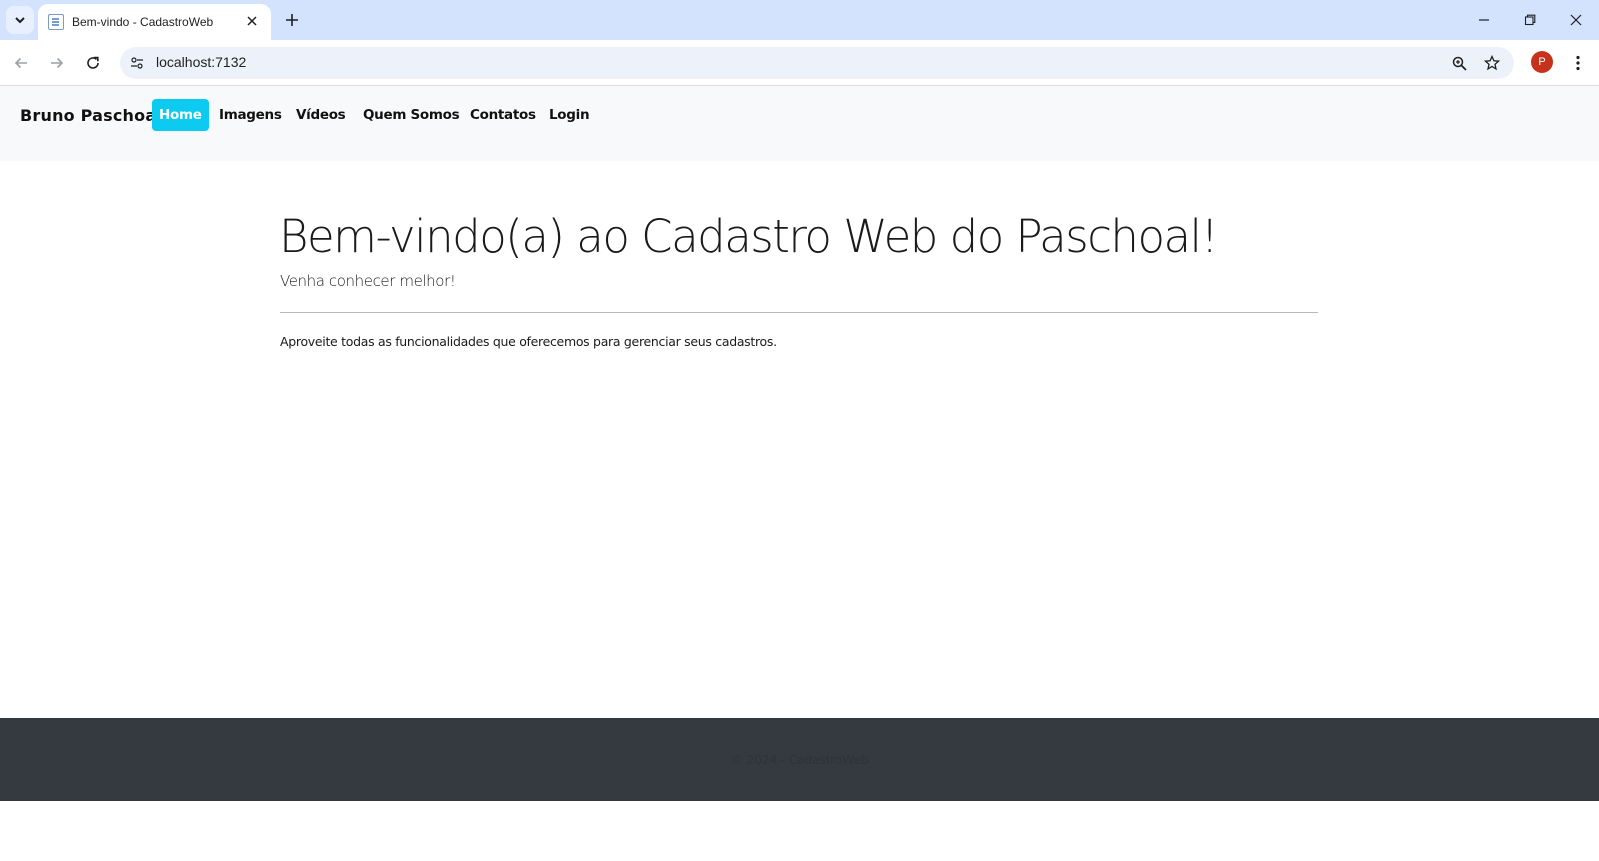  Describe the element at coordinates (1459, 63) in the screenshot. I see `zoom-icon` at that location.